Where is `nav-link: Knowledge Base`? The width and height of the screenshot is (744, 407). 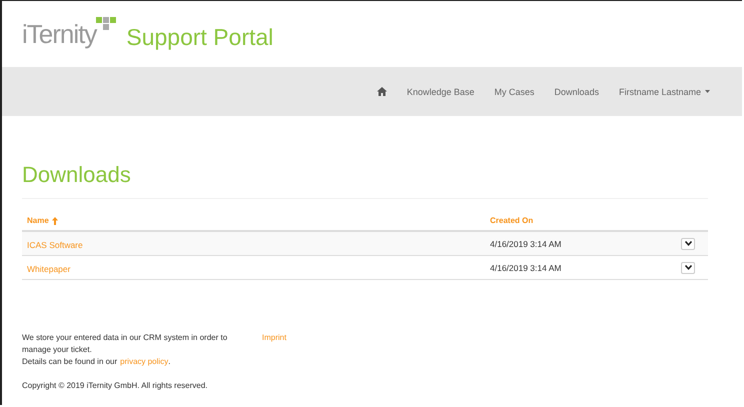
nav-link: Knowledge Base is located at coordinates (440, 91).